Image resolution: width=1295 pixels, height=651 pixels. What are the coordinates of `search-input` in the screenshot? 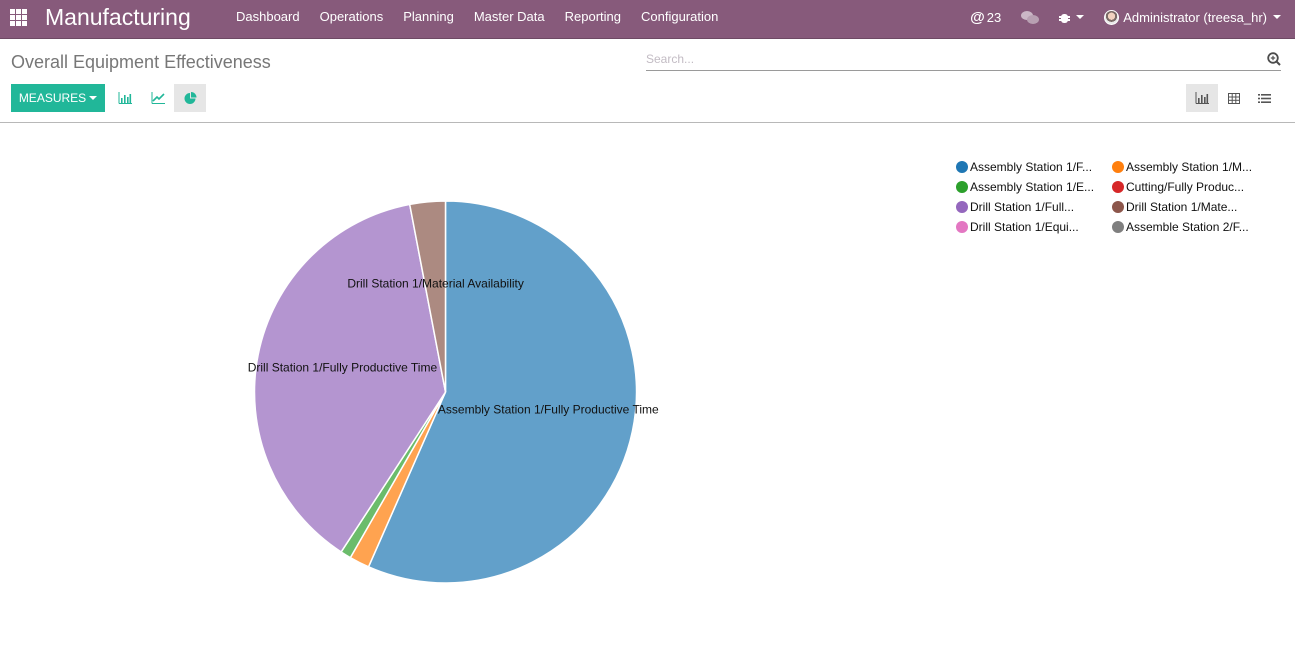 It's located at (946, 59).